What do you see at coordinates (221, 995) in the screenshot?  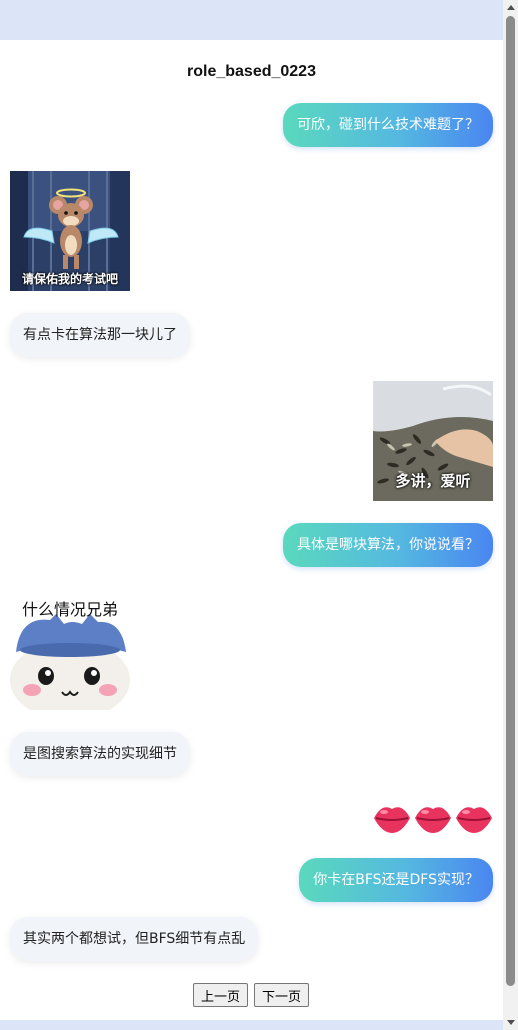 I see `prev-page-button: 上一页` at bounding box center [221, 995].